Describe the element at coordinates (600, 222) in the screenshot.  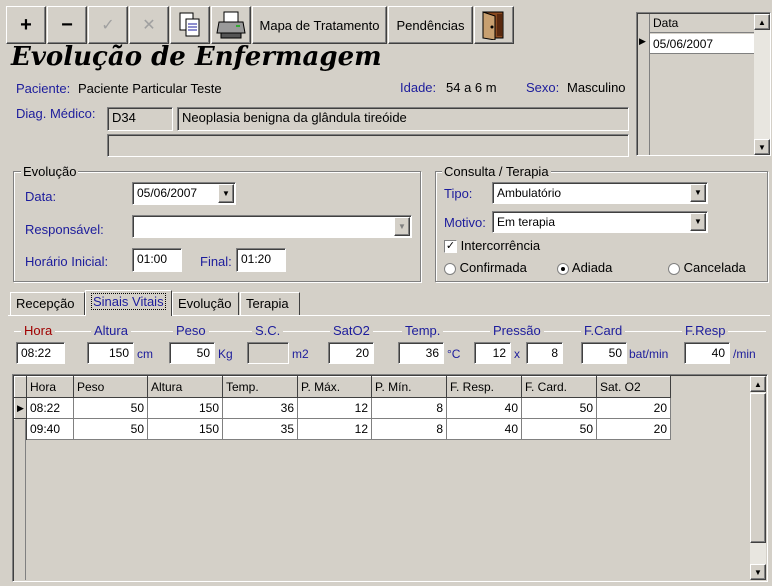
I see `motivo-combo: Em terapia ▼` at that location.